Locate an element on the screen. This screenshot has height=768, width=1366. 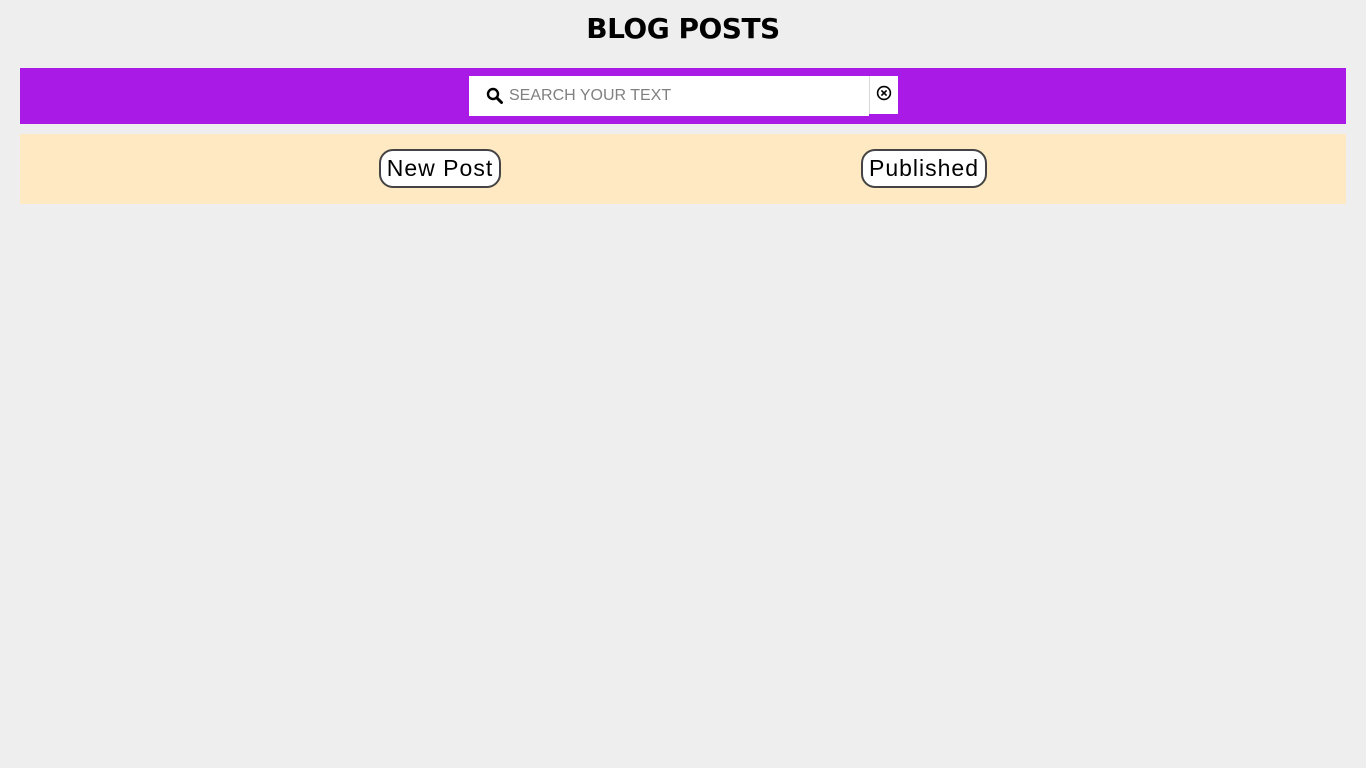
new-post-button: New Post is located at coordinates (440, 168).